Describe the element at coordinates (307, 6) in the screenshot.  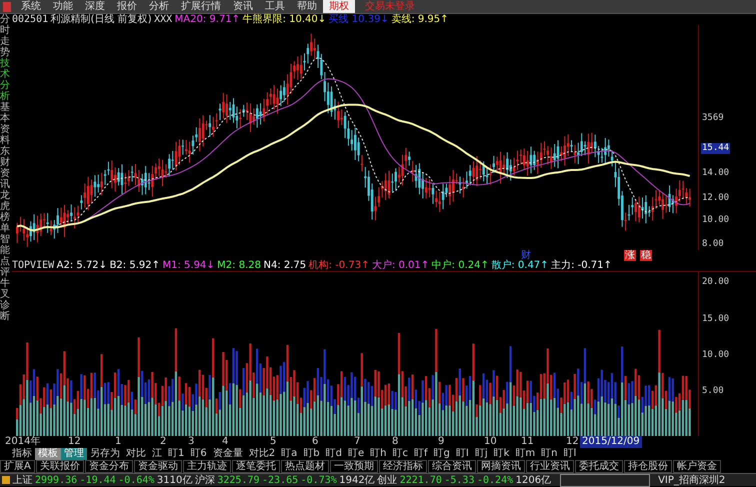
I see `menu-item: 帮助` at that location.